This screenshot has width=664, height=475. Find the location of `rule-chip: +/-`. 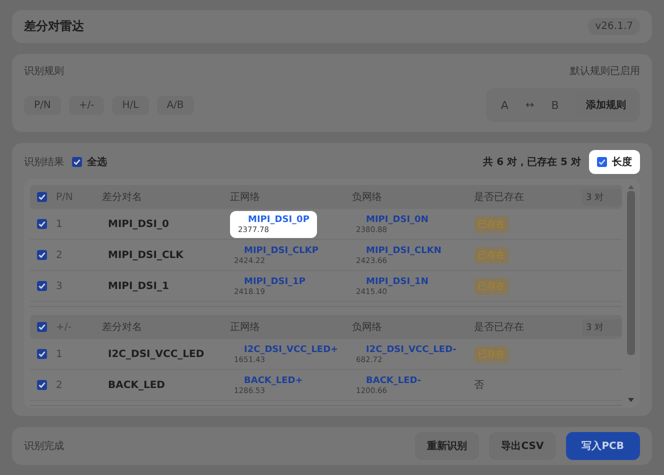

rule-chip: +/- is located at coordinates (86, 105).